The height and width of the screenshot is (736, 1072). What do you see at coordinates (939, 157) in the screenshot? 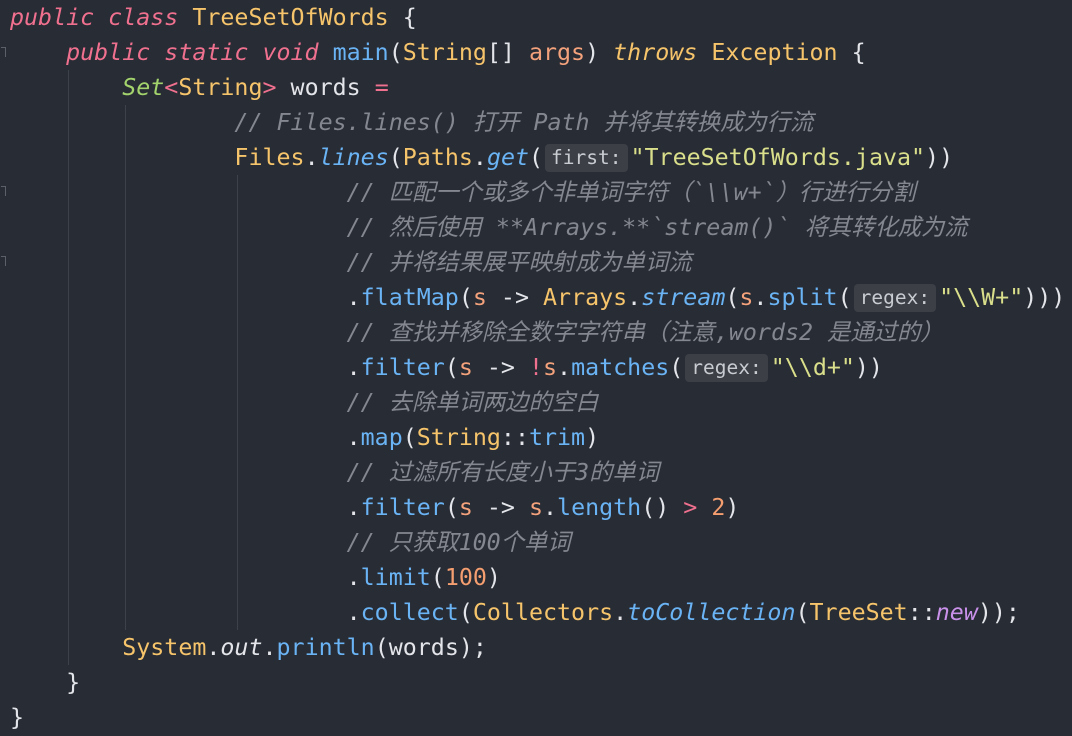
I see `code-token: ))` at bounding box center [939, 157].